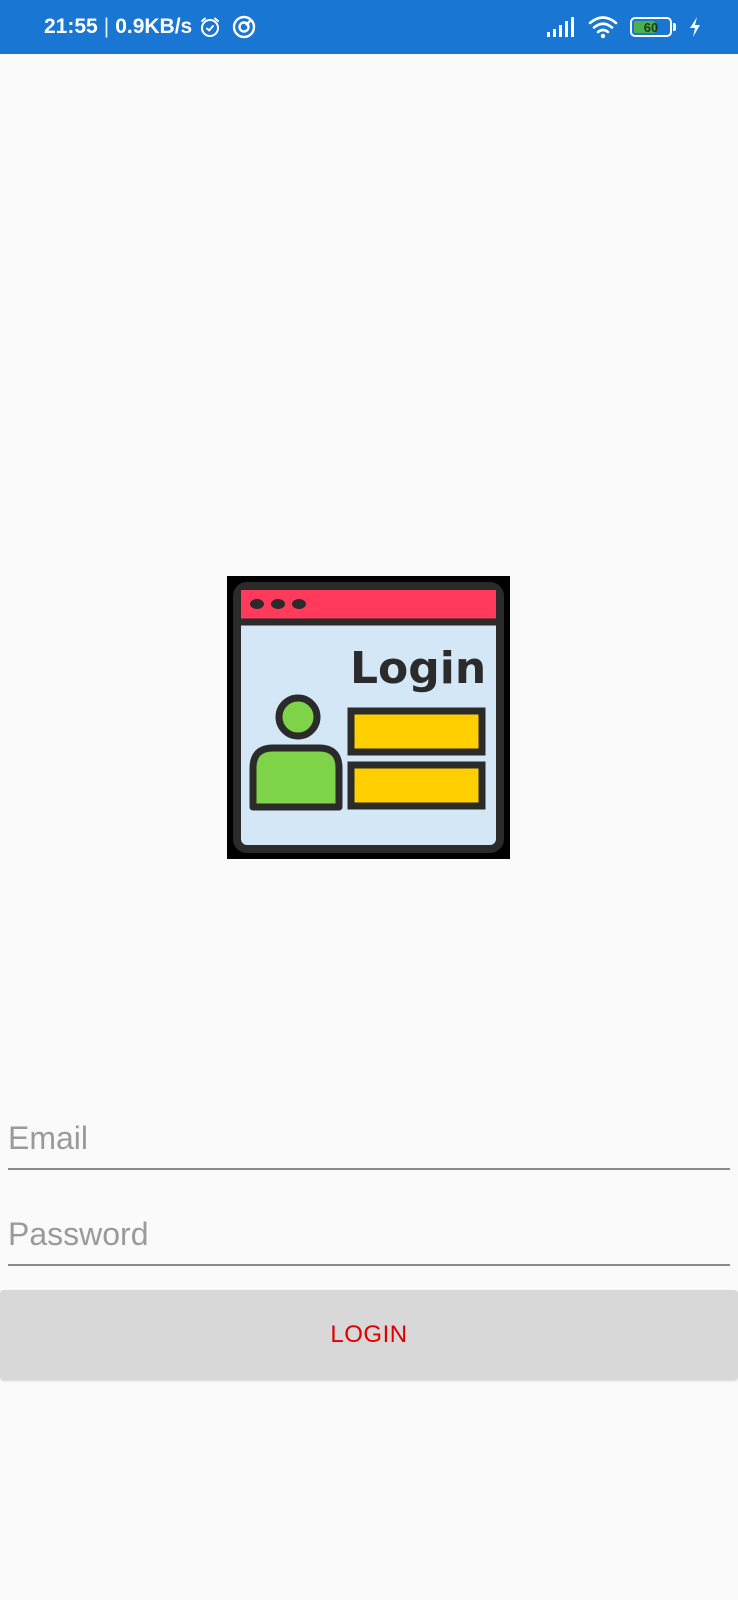  I want to click on battery-level: 60, so click(651, 27).